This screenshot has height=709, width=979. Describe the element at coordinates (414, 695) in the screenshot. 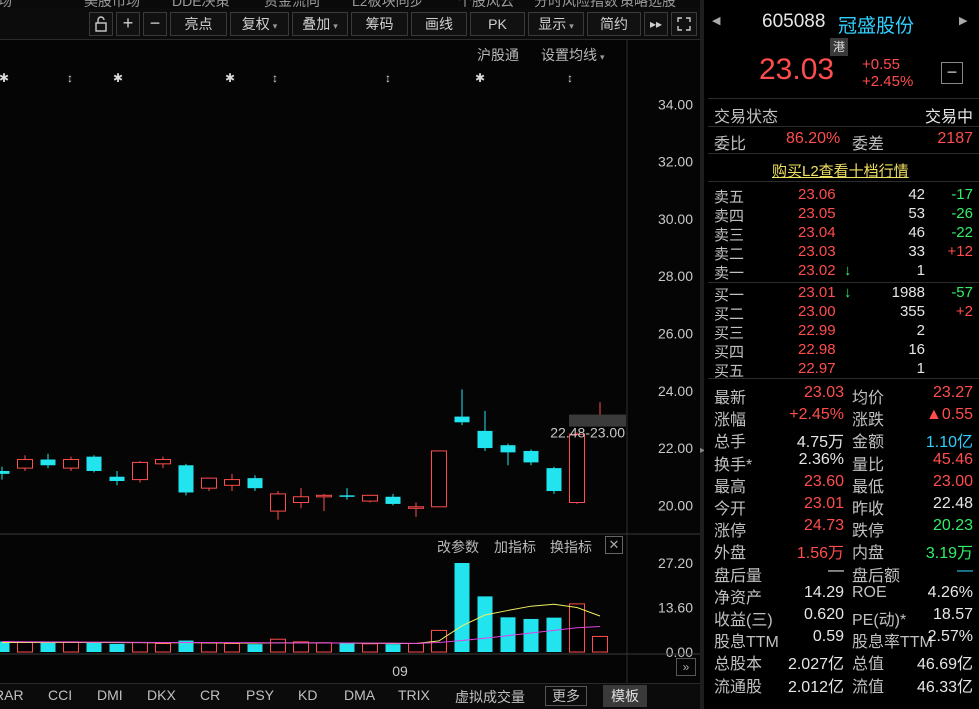

I see `indicator-tab: TRIX` at that location.